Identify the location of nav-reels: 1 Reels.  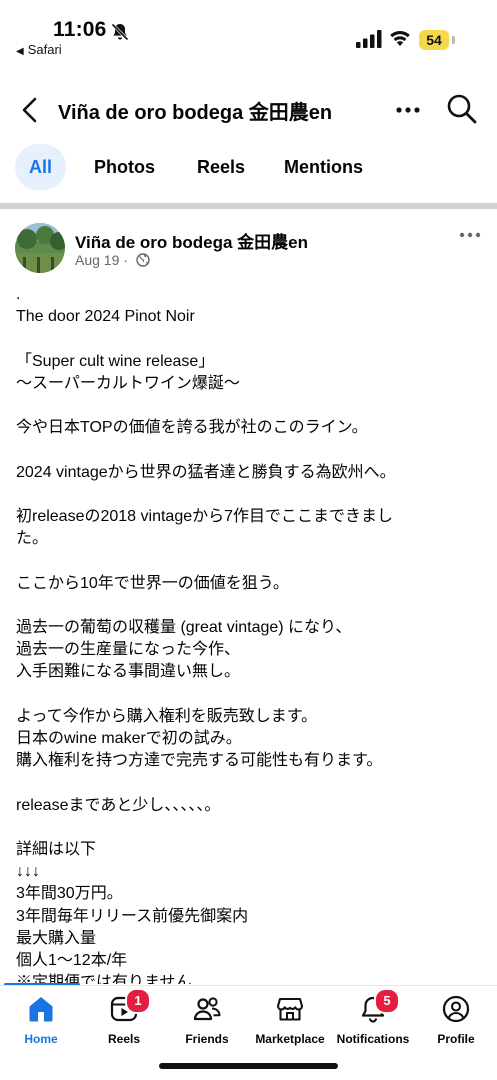
(124, 1021).